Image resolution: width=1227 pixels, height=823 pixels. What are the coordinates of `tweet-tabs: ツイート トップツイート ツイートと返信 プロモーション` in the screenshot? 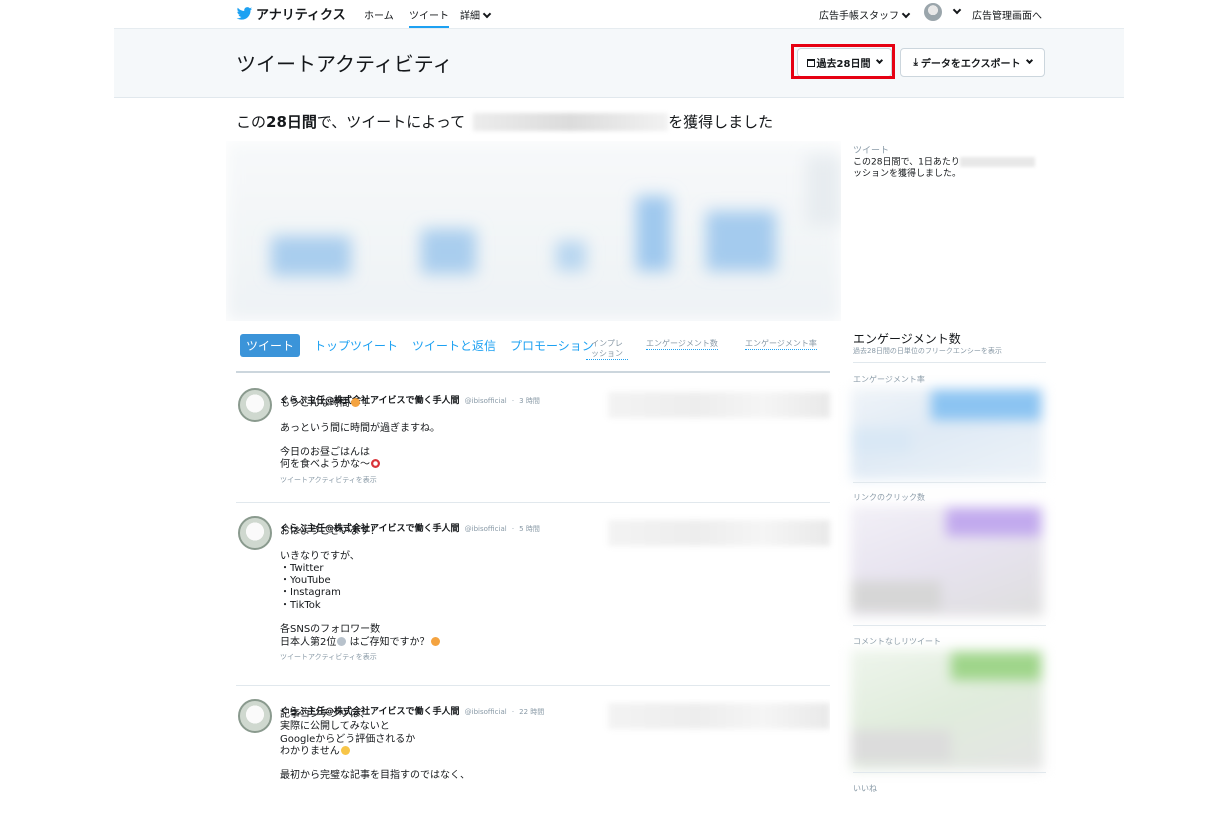 It's located at (424, 345).